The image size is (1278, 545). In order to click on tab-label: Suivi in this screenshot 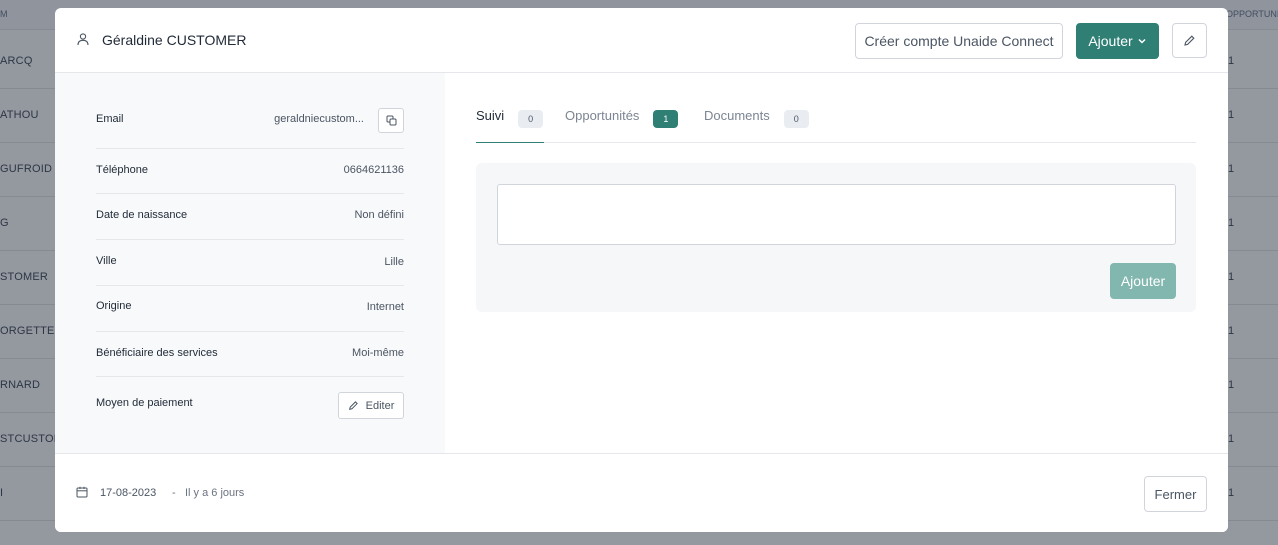, I will do `click(490, 115)`.